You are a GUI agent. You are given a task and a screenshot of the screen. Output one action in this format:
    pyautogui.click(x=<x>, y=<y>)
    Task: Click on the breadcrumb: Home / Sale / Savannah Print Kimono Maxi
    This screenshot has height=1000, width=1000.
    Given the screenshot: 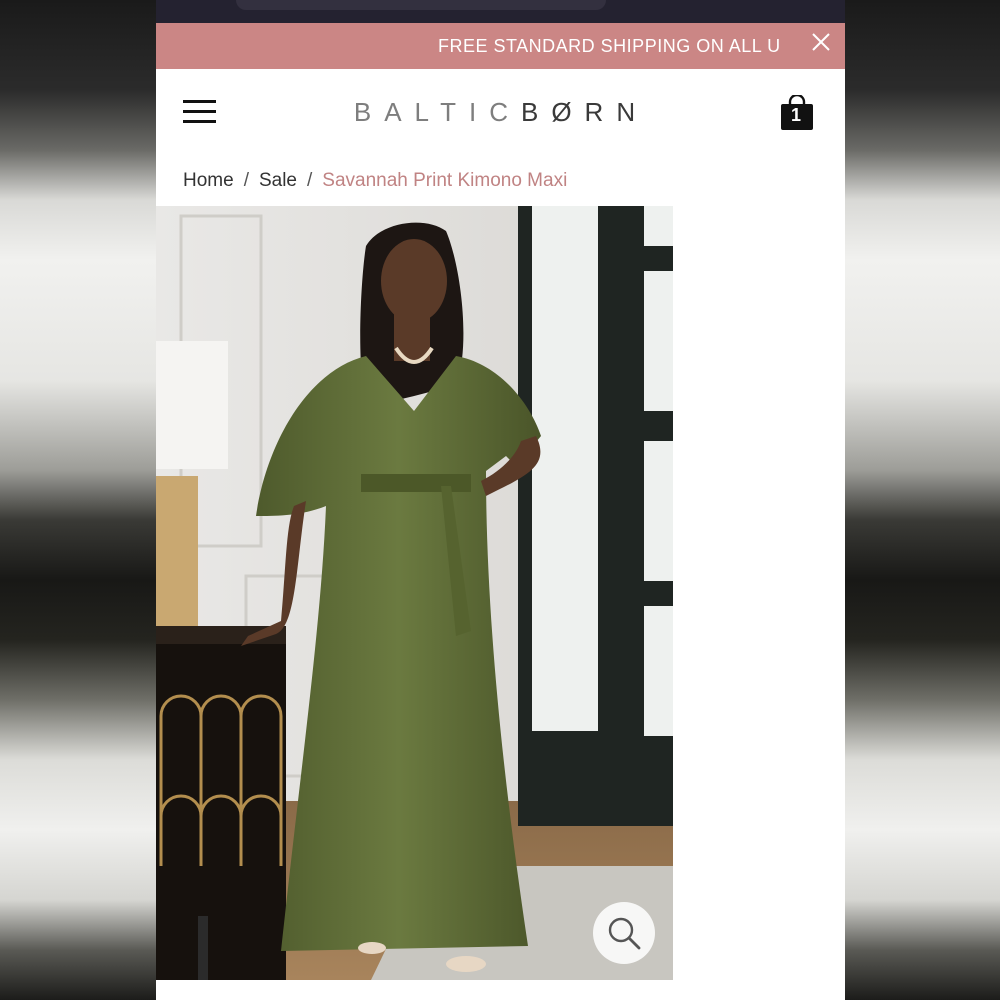 What is the action you would take?
    pyautogui.click(x=375, y=181)
    